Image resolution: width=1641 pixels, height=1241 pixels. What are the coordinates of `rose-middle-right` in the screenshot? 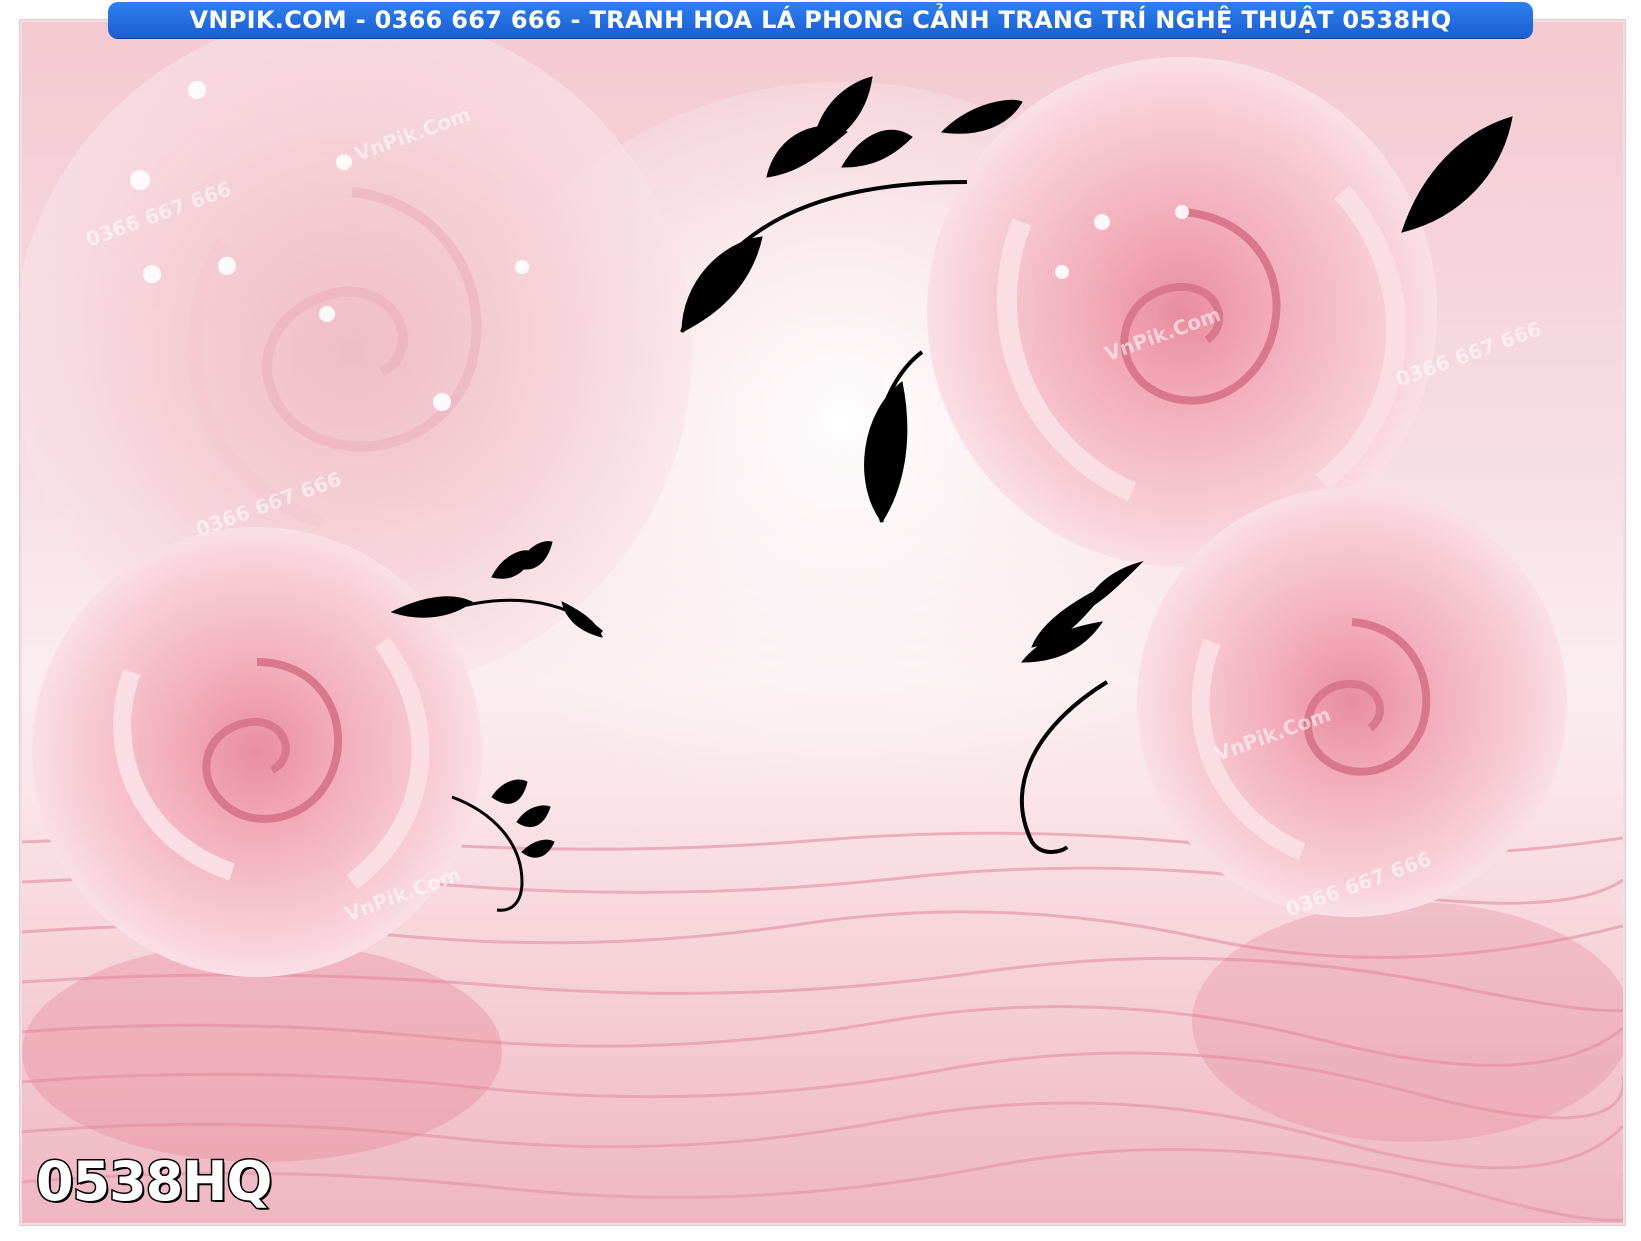 It's located at (1352, 702).